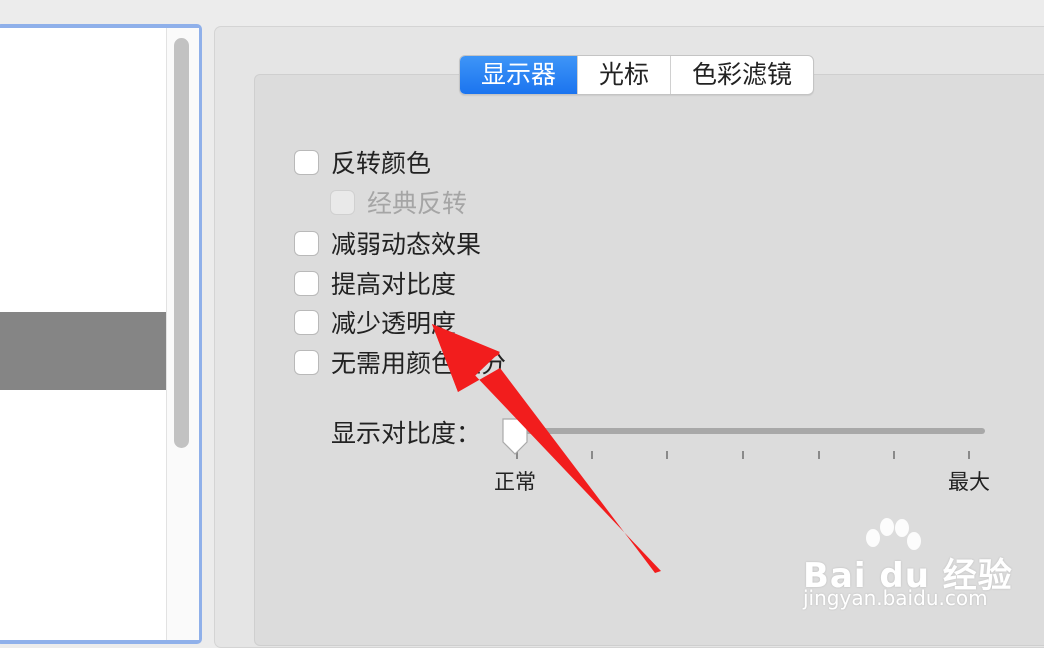 The width and height of the screenshot is (1044, 648). I want to click on option-label: 经典反转, so click(417, 203).